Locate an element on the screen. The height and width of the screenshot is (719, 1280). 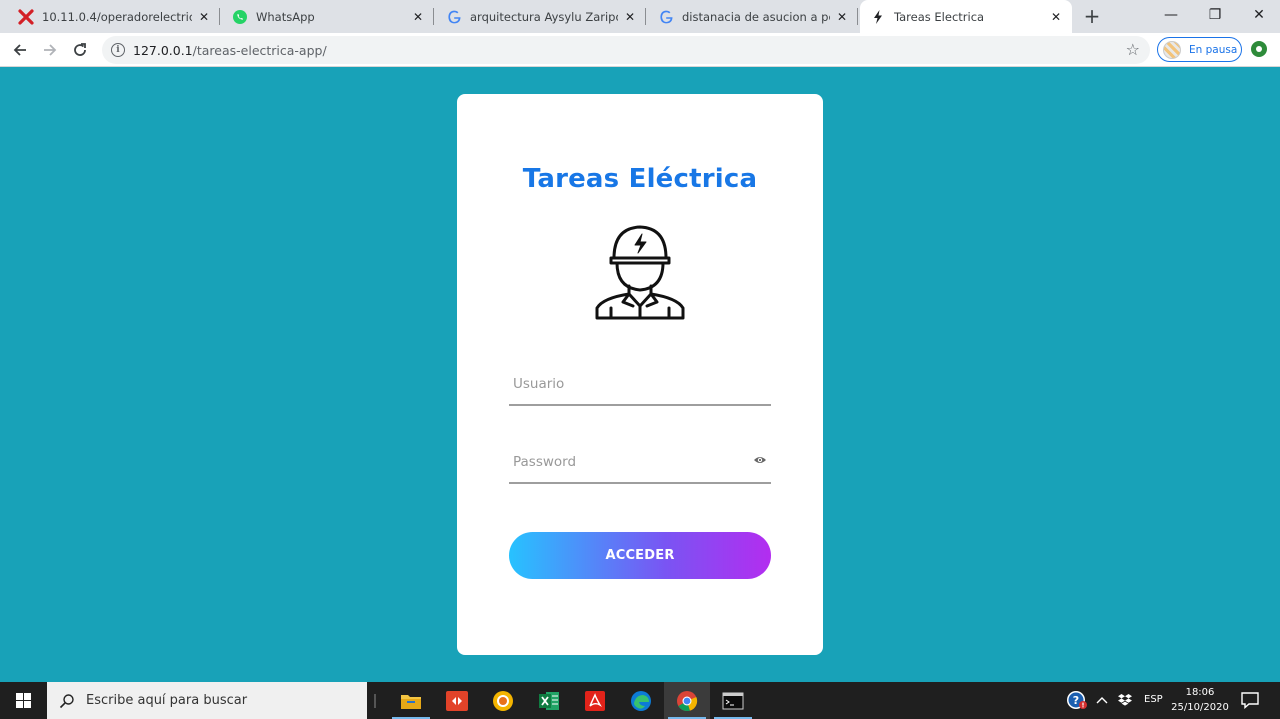
taskbar-separator is located at coordinates (375, 701).